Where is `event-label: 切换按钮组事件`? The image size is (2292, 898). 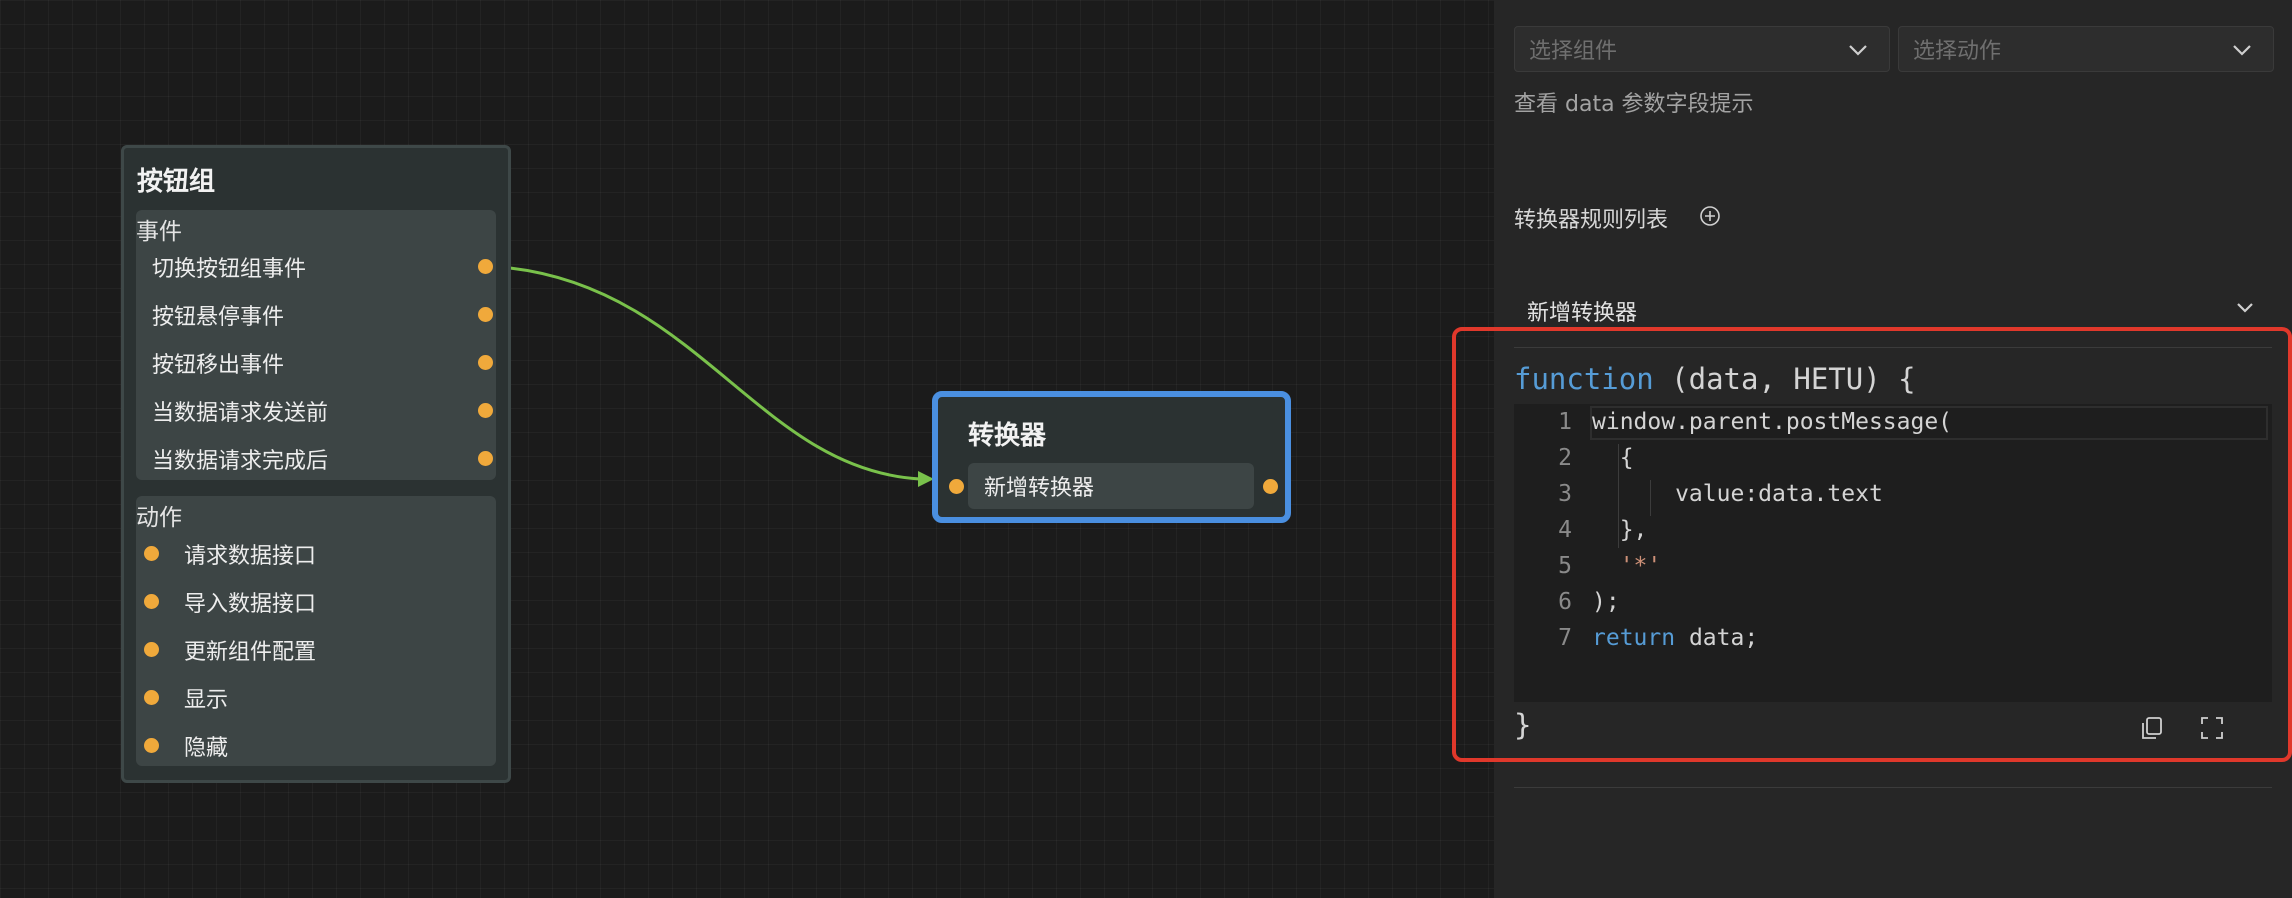
event-label: 切换按钮组事件 is located at coordinates (229, 269).